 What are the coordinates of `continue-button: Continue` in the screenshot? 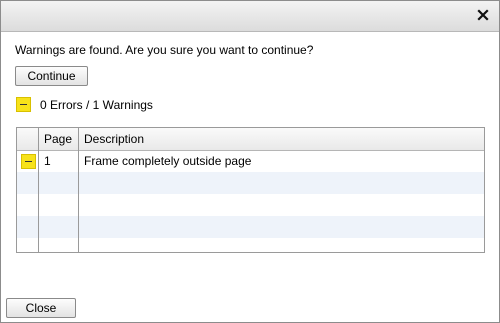 It's located at (51, 76).